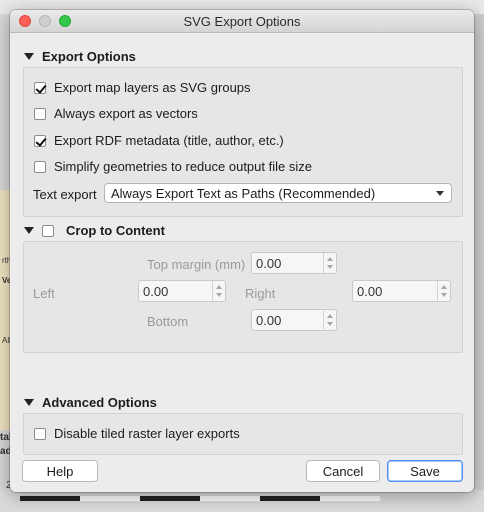  I want to click on text-export-label: Text export, so click(65, 194).